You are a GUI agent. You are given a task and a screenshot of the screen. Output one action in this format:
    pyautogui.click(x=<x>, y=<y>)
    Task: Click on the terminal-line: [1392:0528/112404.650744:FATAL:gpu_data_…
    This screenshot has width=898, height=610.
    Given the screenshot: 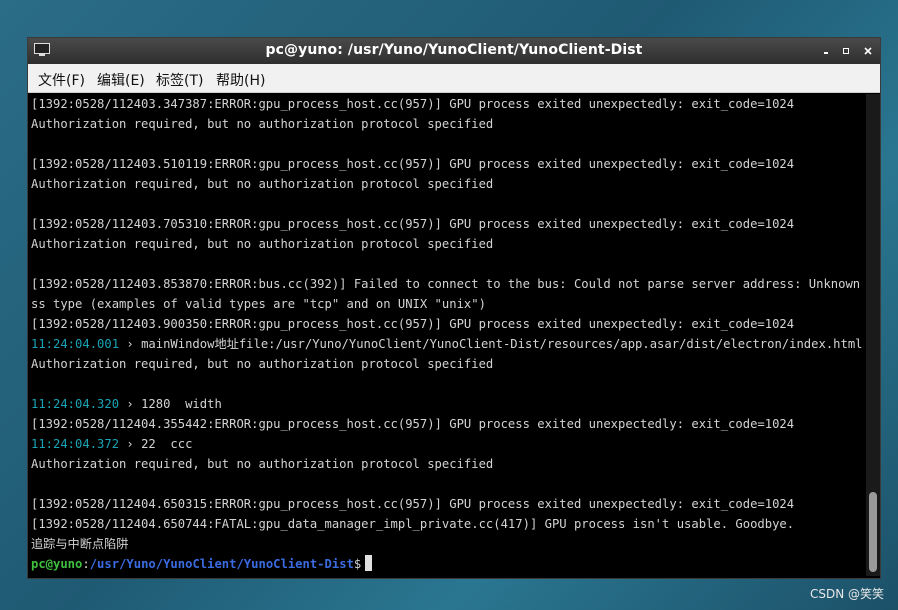 What is the action you would take?
    pyautogui.click(x=448, y=524)
    